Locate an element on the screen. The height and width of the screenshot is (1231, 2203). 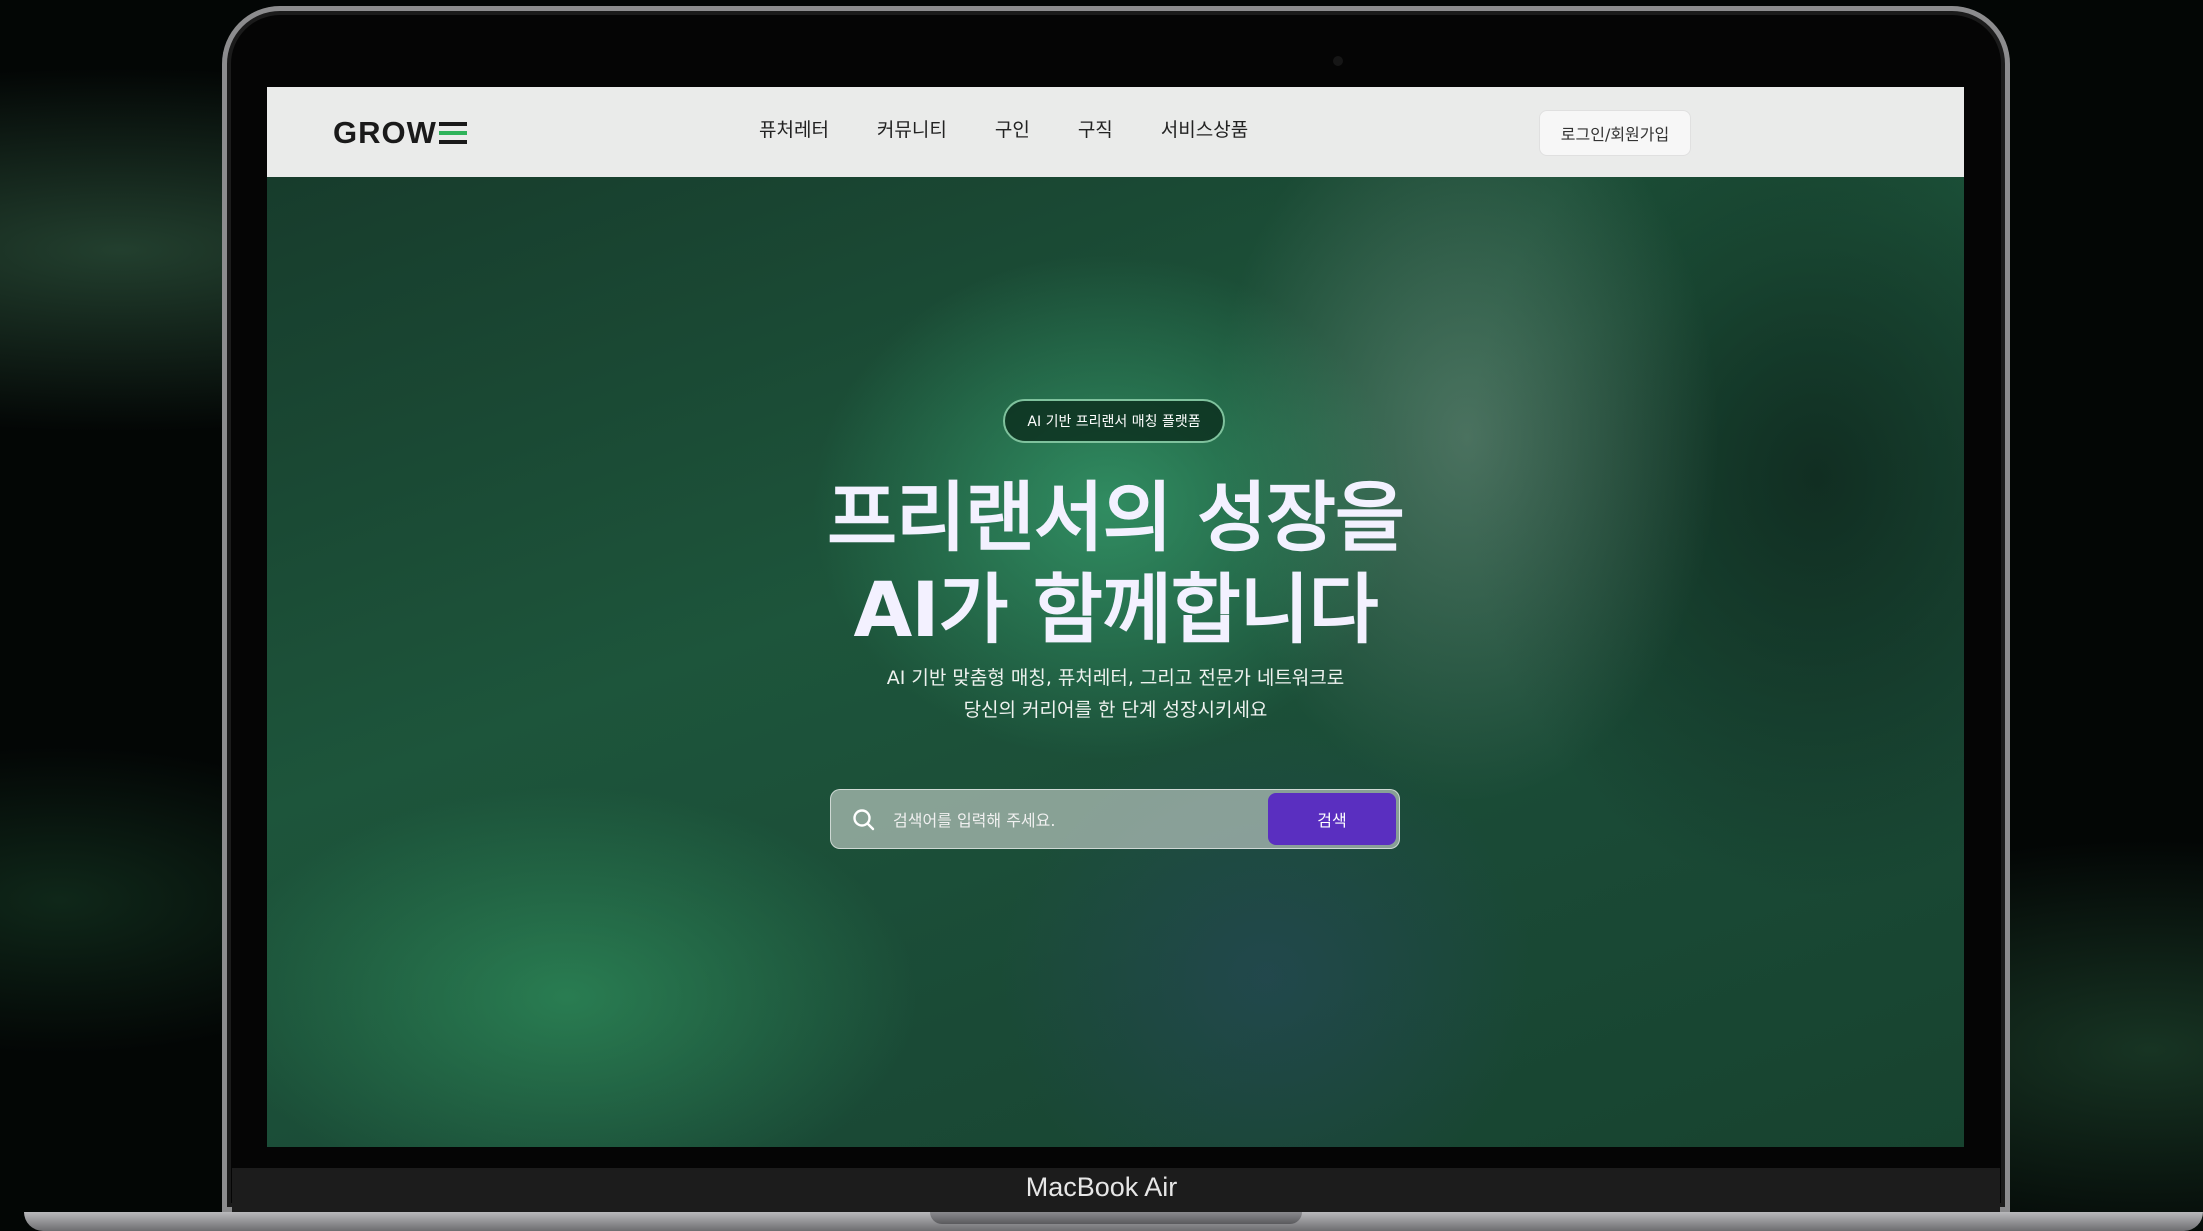
hero-subtitle-line2: 당신의 커리어를 한 단계 성장시키세요 is located at coordinates (1115, 710).